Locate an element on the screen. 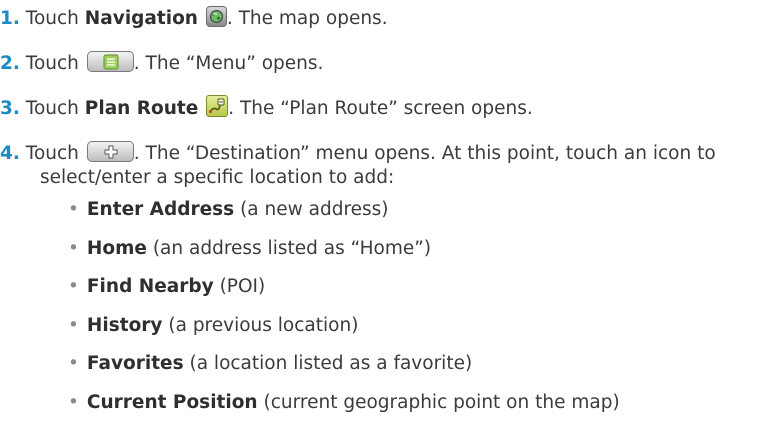 This screenshot has width=777, height=440. step-number: 4. is located at coordinates (10, 153).